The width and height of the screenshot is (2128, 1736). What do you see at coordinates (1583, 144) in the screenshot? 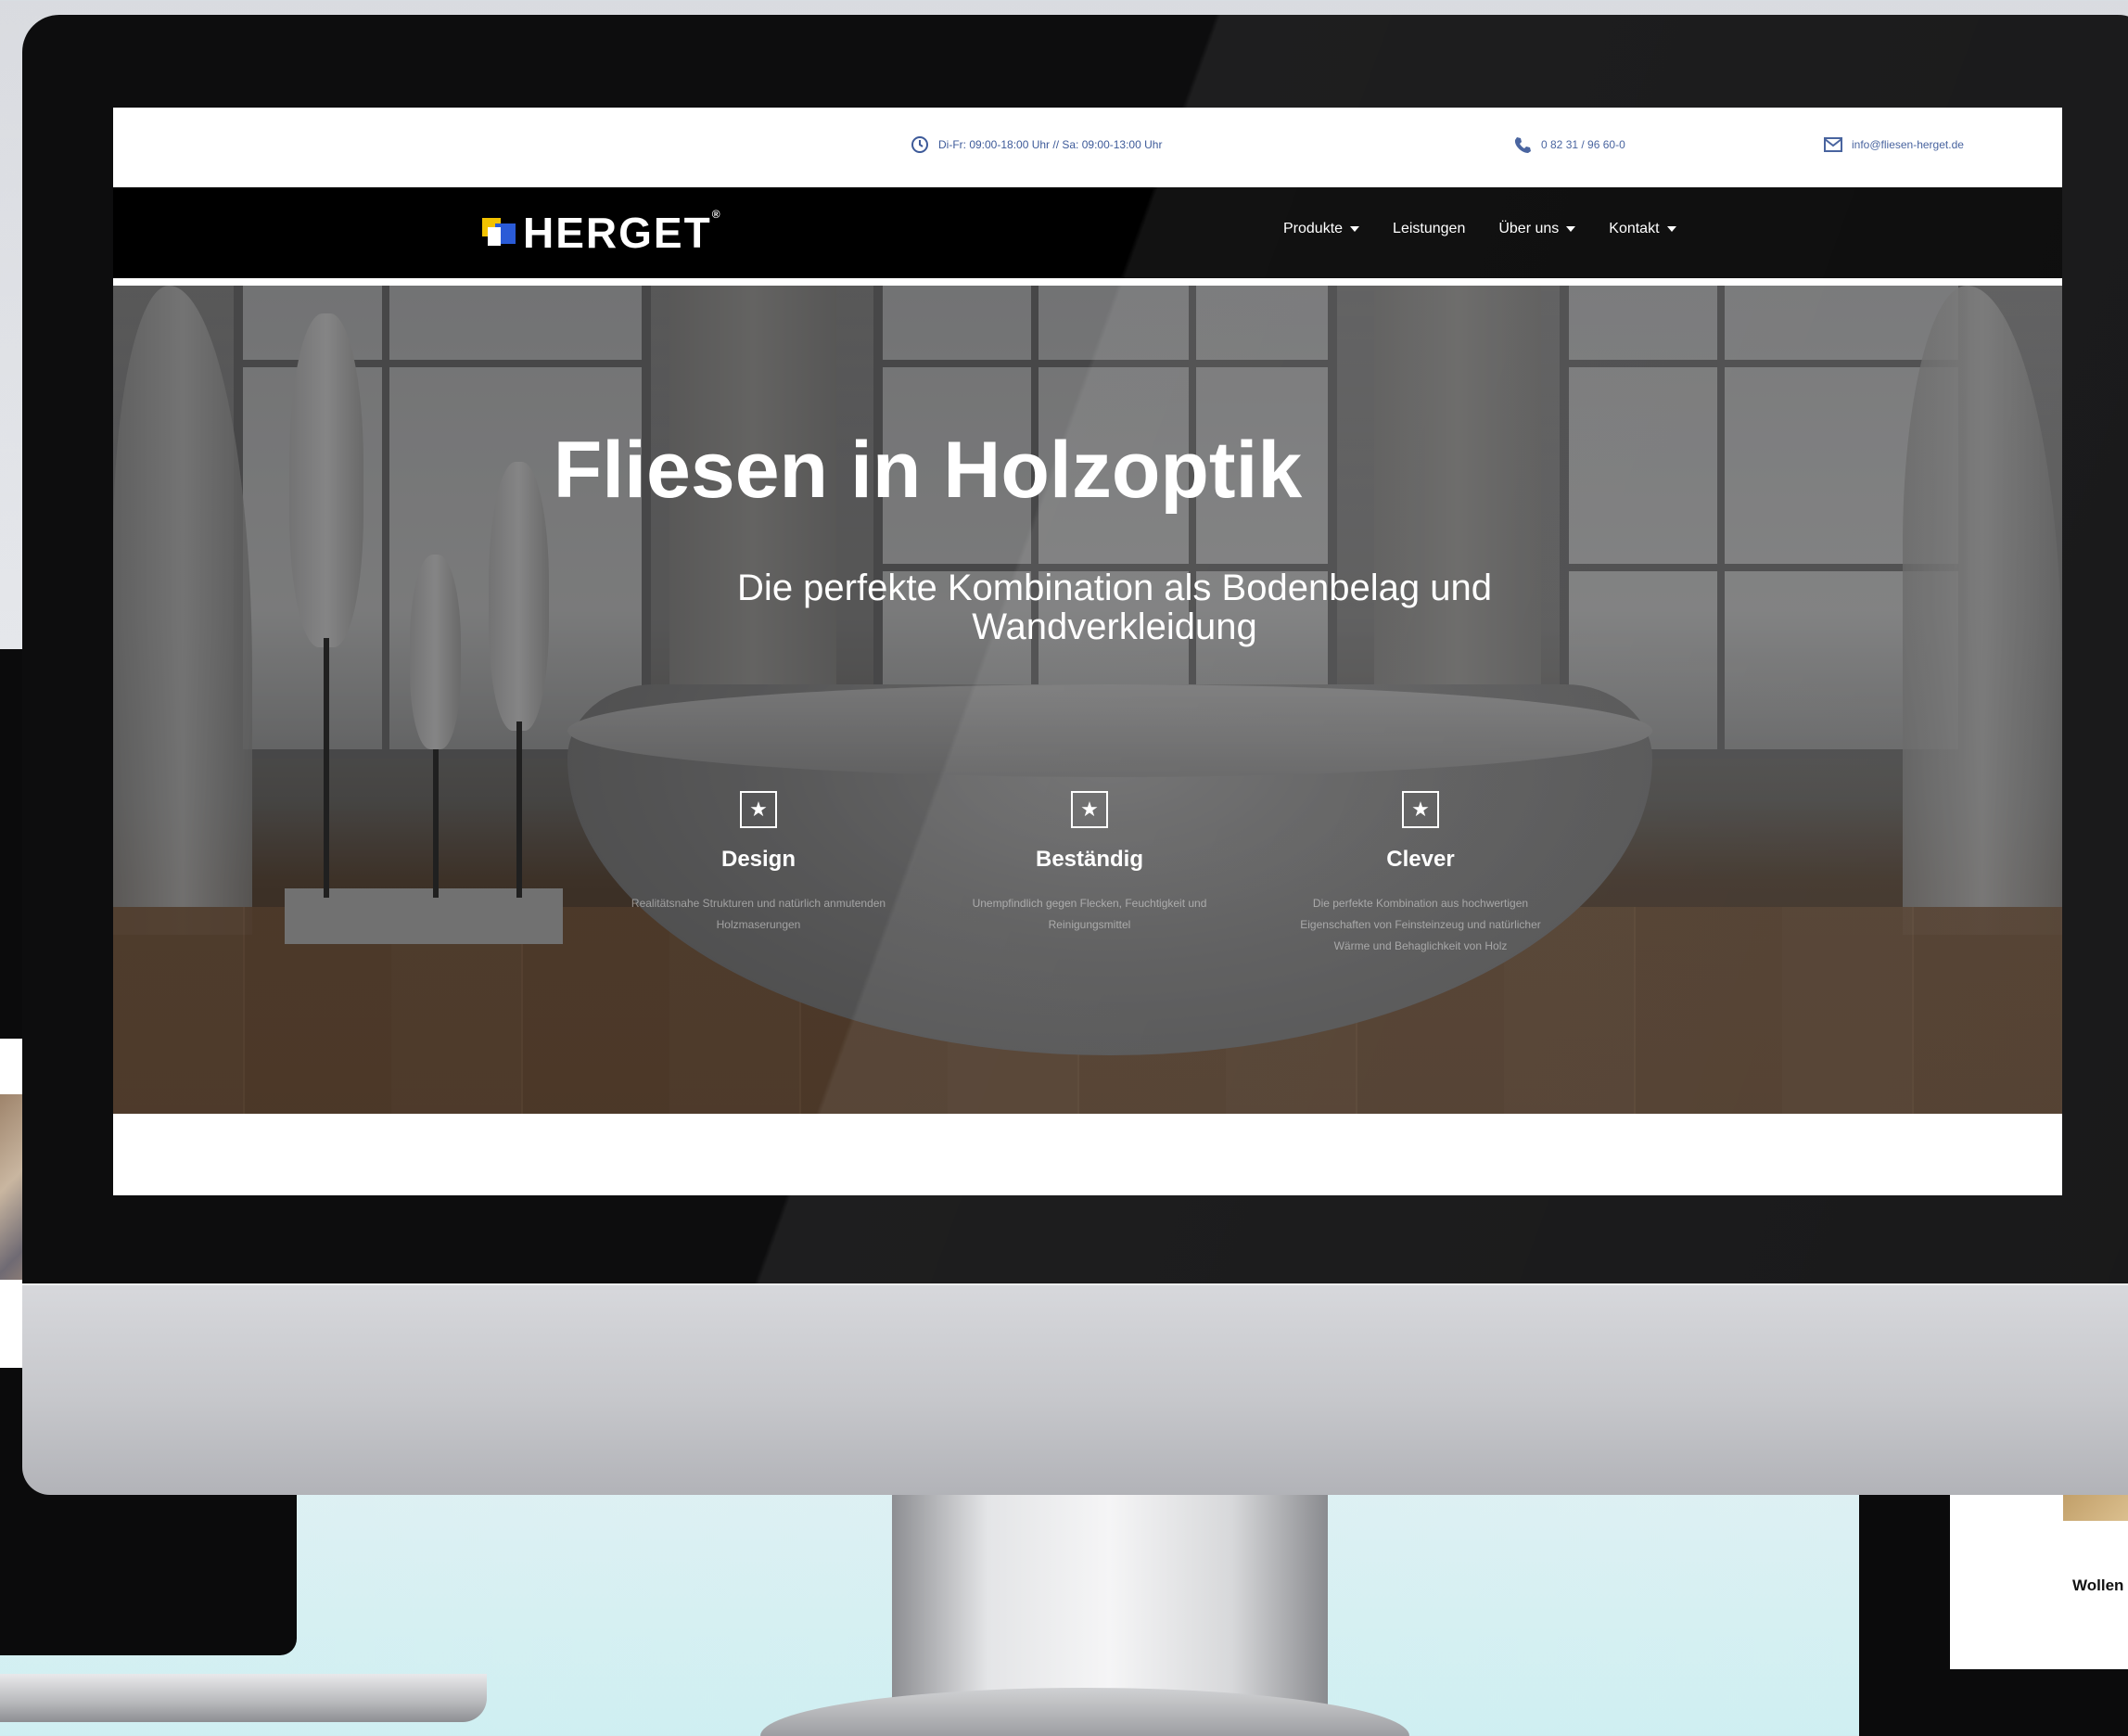
I see `phone-number: 0 82 31 / 96 60-0` at bounding box center [1583, 144].